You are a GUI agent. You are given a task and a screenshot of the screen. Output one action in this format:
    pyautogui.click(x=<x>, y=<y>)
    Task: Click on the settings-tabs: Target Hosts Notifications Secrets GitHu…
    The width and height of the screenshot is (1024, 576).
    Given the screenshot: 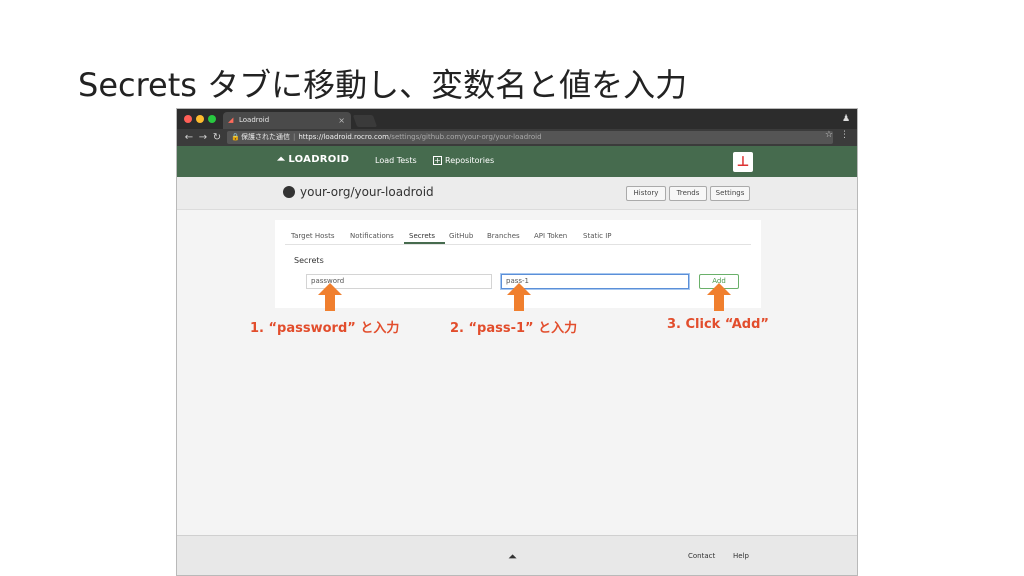 What is the action you would take?
    pyautogui.click(x=518, y=232)
    